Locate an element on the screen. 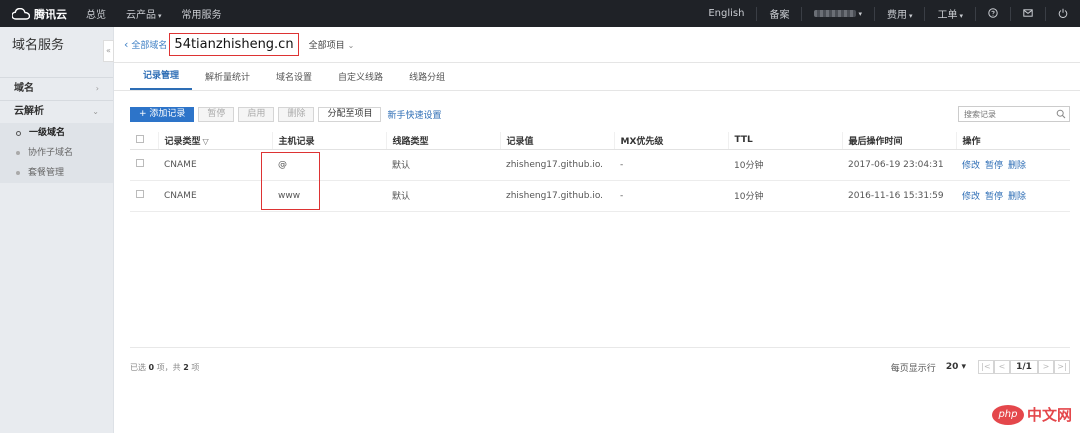  page-indicator: 1/1 is located at coordinates (1024, 367).